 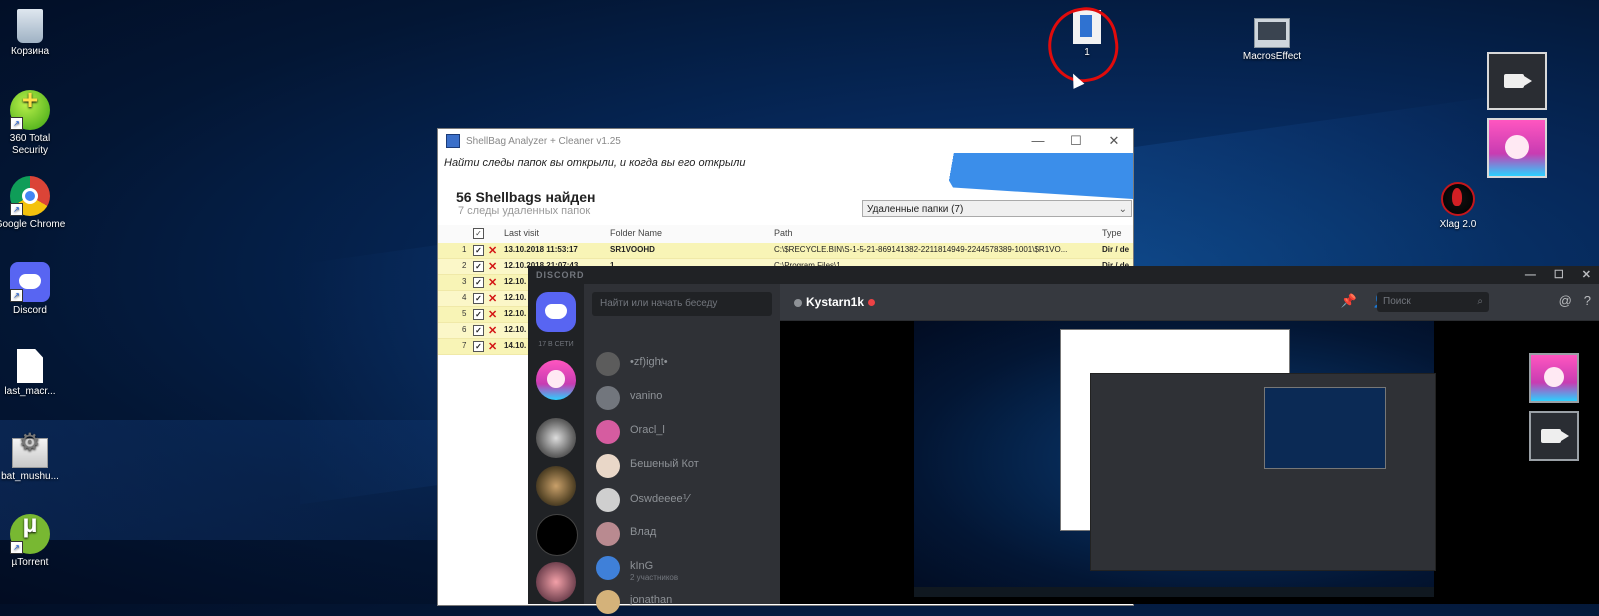 I want to click on camera-overlay-tile, so click(x=1517, y=81).